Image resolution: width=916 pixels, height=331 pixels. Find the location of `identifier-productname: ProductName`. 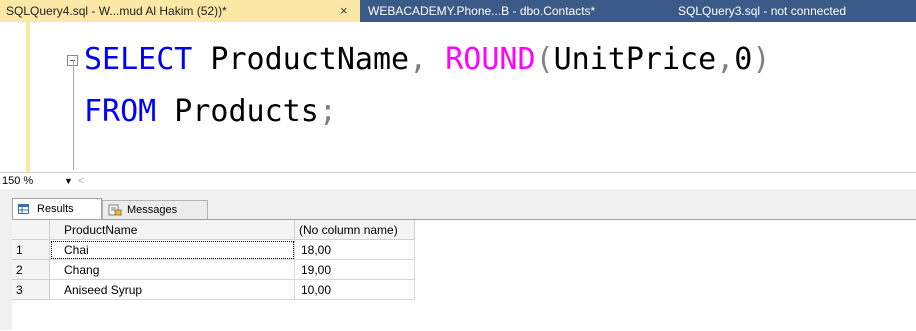

identifier-productname: ProductName is located at coordinates (301, 59).